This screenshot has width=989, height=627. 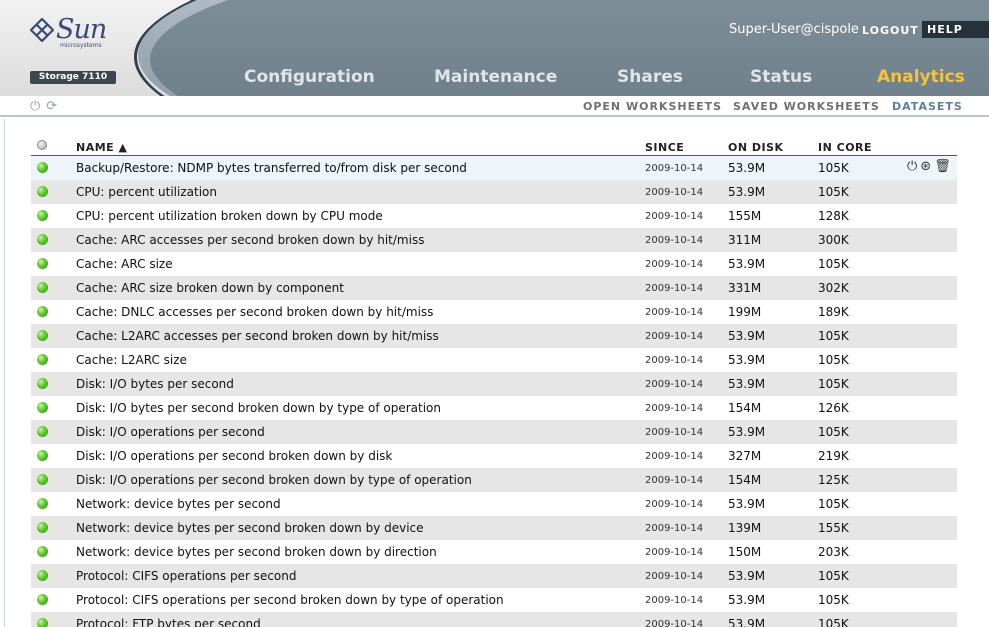 I want to click on logout-link: LOGOUT, so click(x=890, y=30).